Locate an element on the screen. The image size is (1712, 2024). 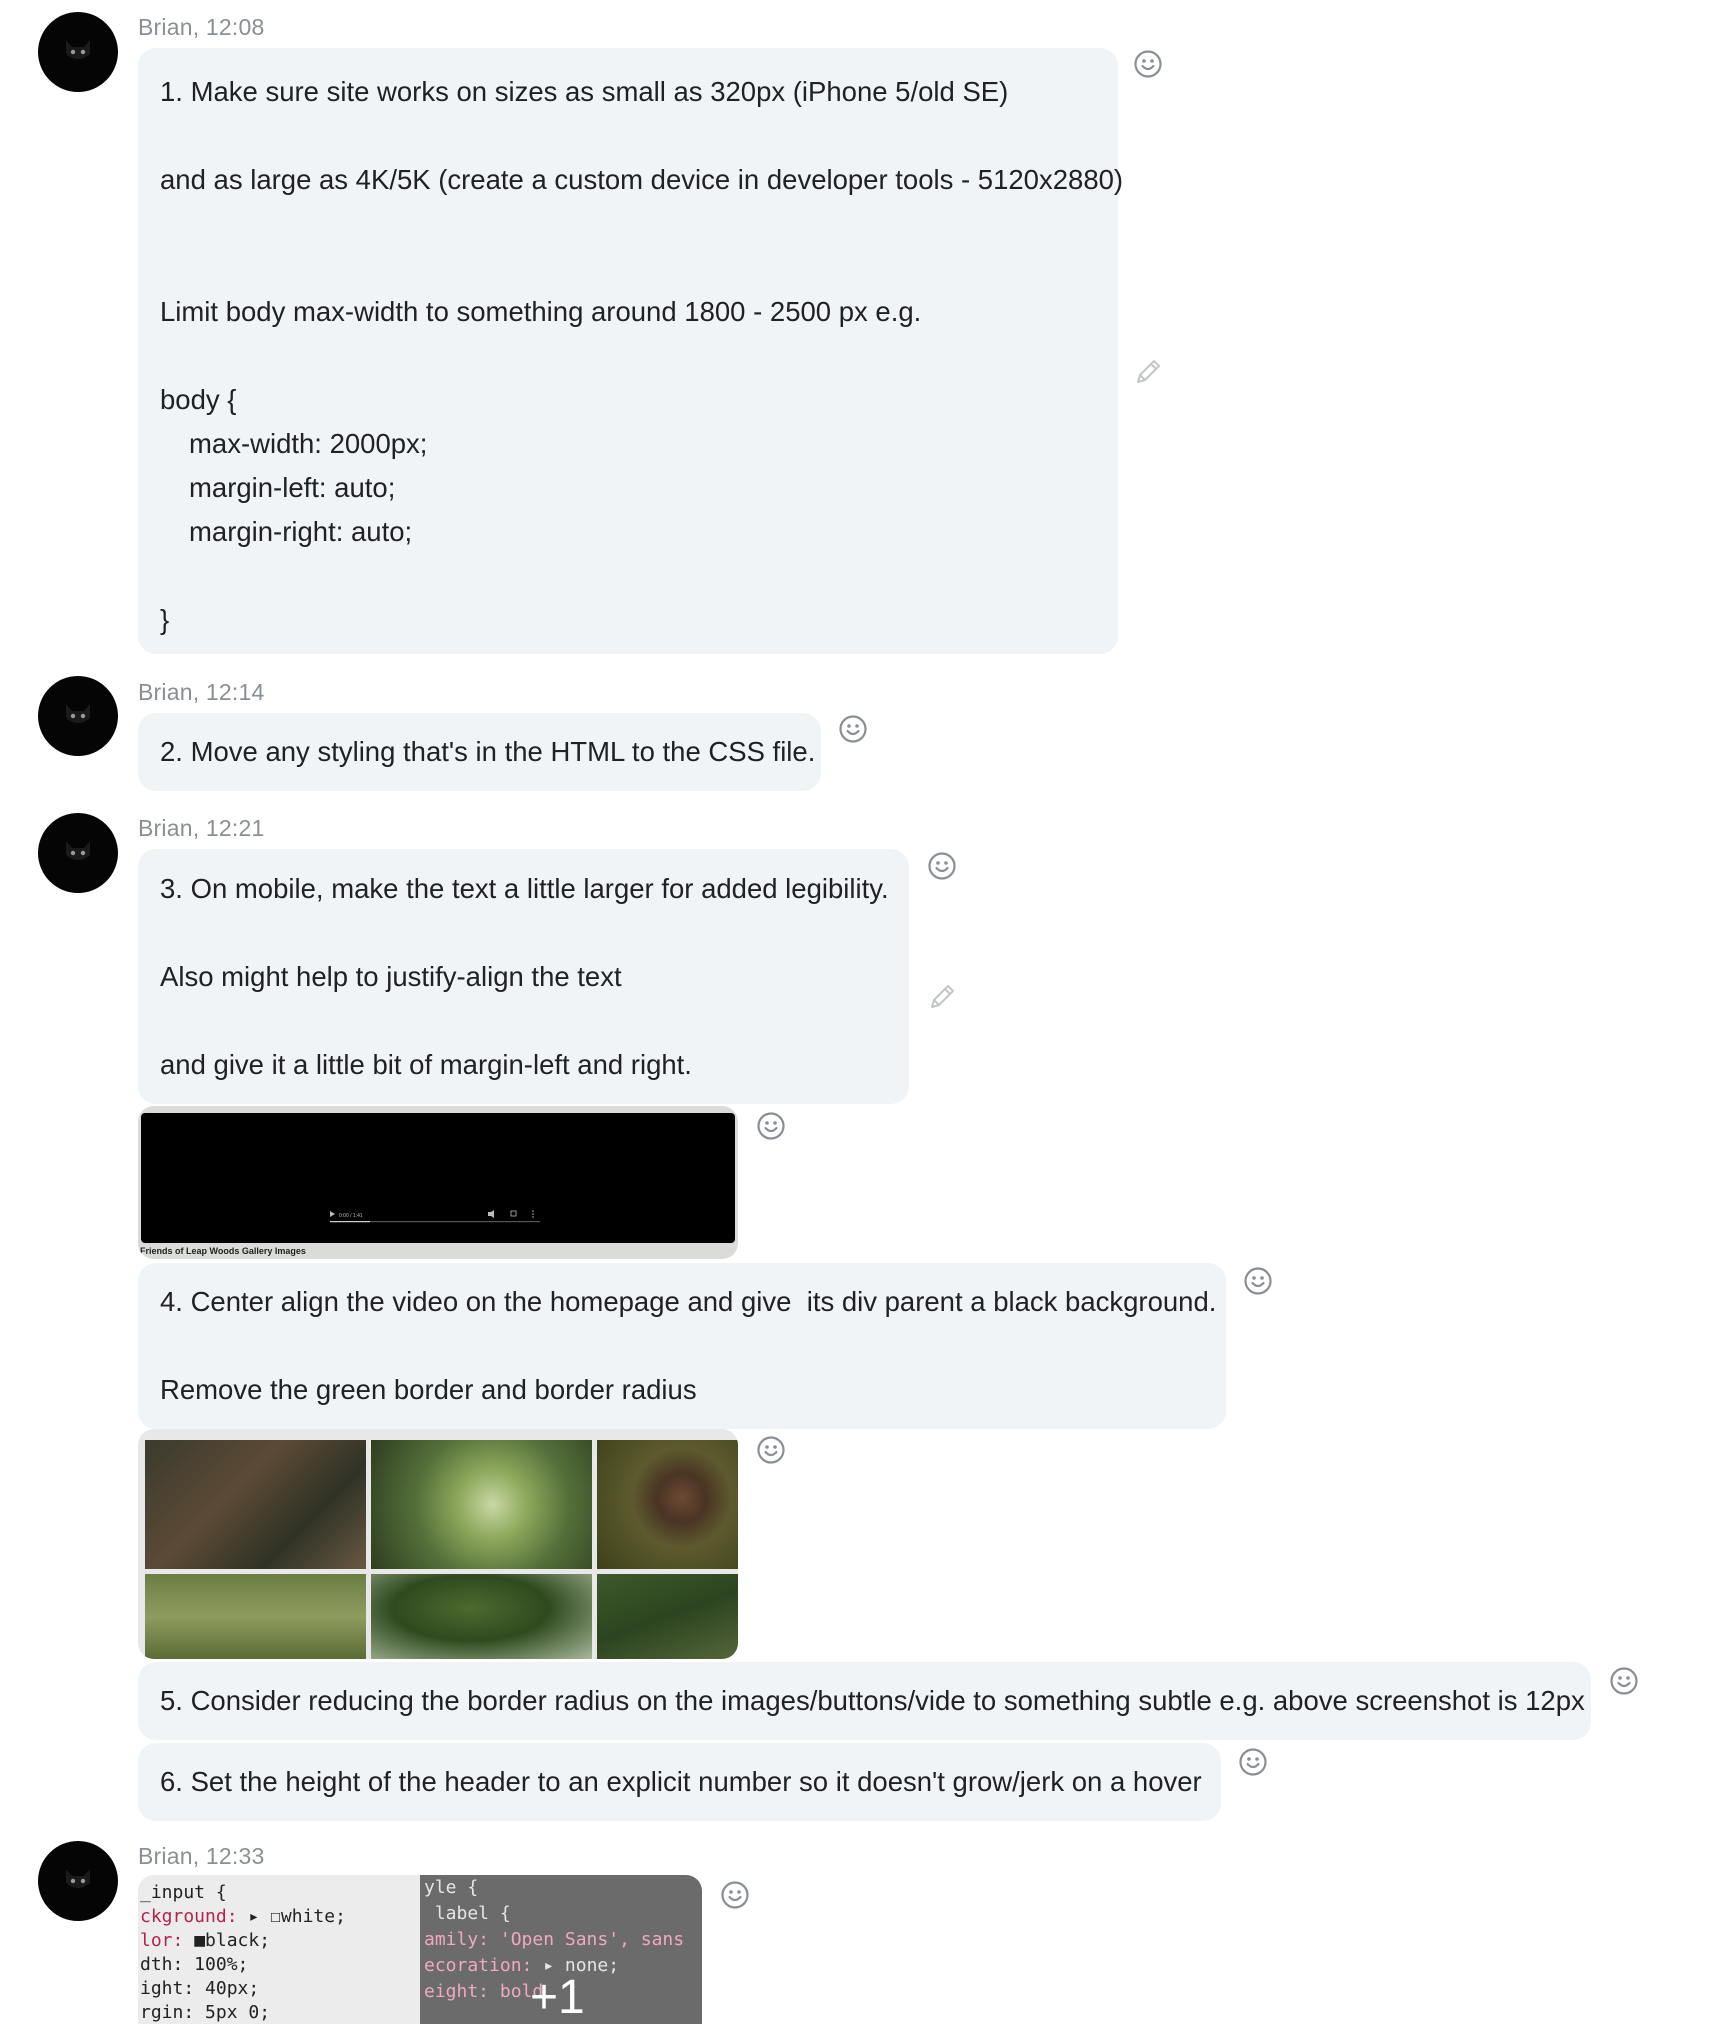
photo-woman-forest is located at coordinates (255, 1504).